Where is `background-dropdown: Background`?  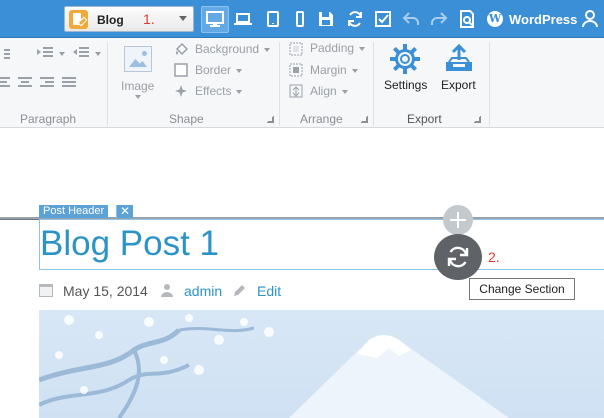
background-dropdown: Background is located at coordinates (233, 49).